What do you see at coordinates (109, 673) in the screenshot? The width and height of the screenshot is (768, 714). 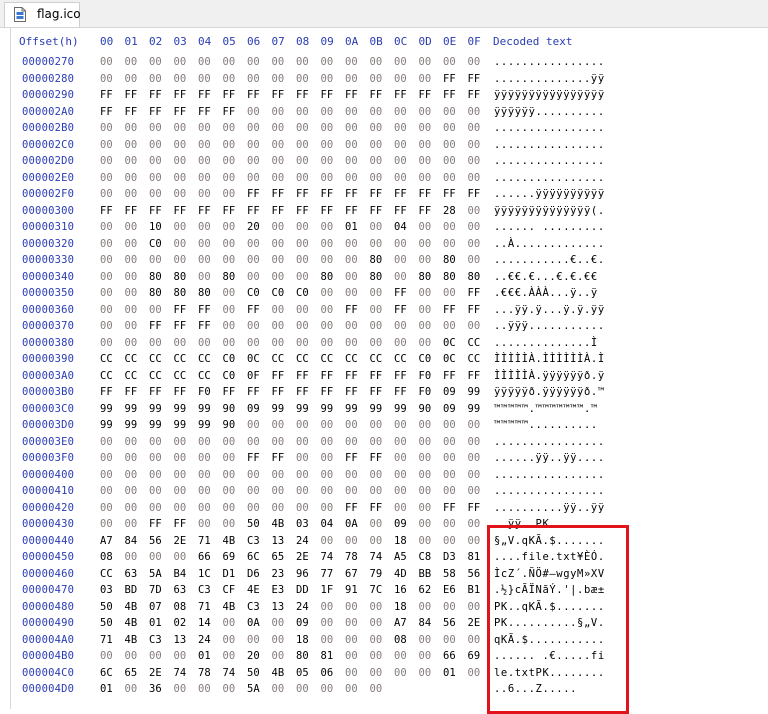 I see `byte-cell: 6C` at bounding box center [109, 673].